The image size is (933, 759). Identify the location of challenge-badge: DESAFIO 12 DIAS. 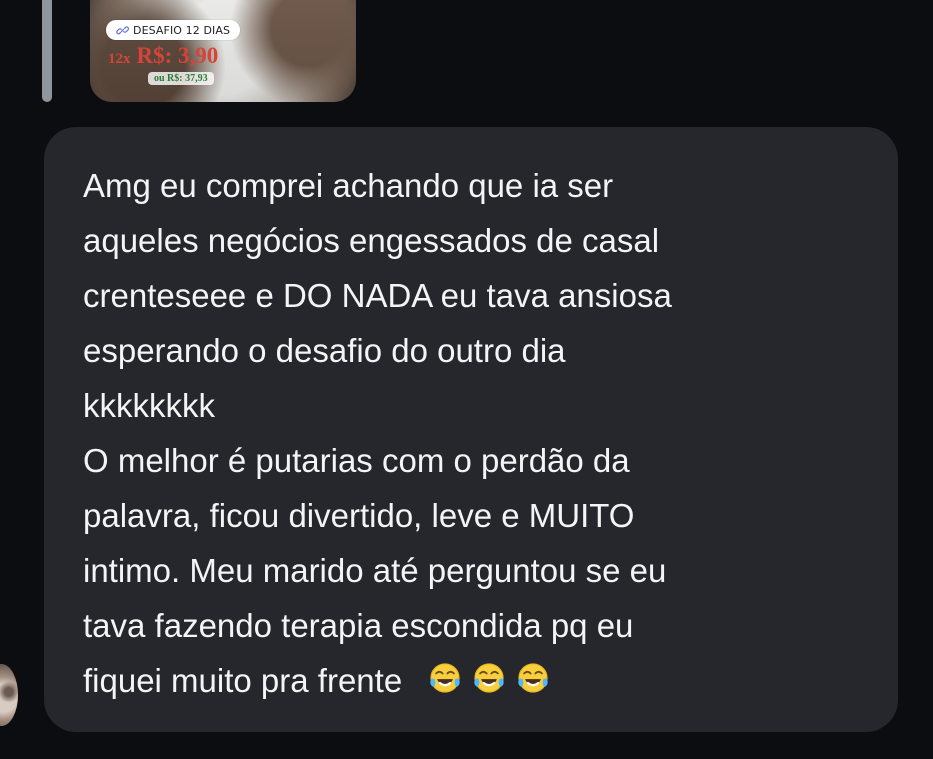
(173, 30).